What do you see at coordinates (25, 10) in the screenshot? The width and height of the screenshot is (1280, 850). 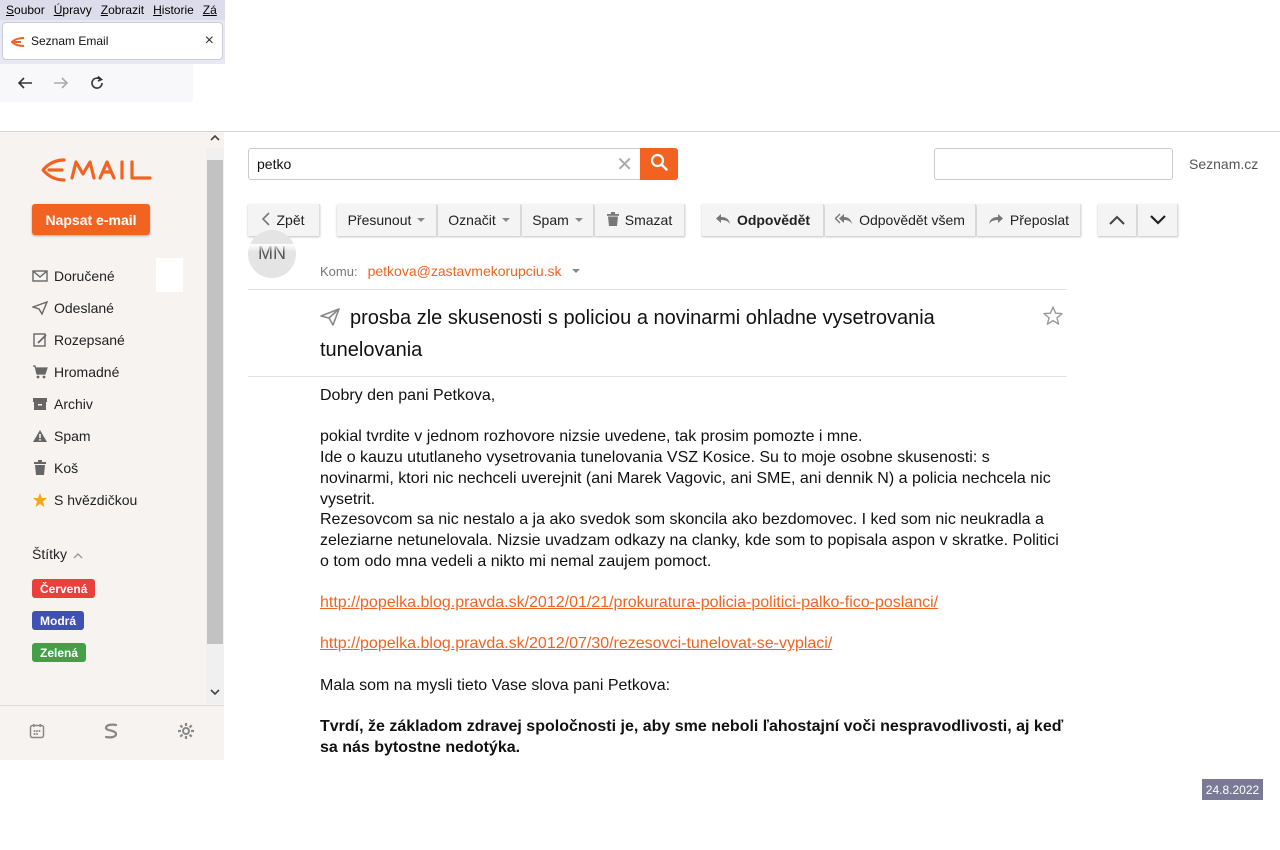 I see `menu-file: Soubor` at bounding box center [25, 10].